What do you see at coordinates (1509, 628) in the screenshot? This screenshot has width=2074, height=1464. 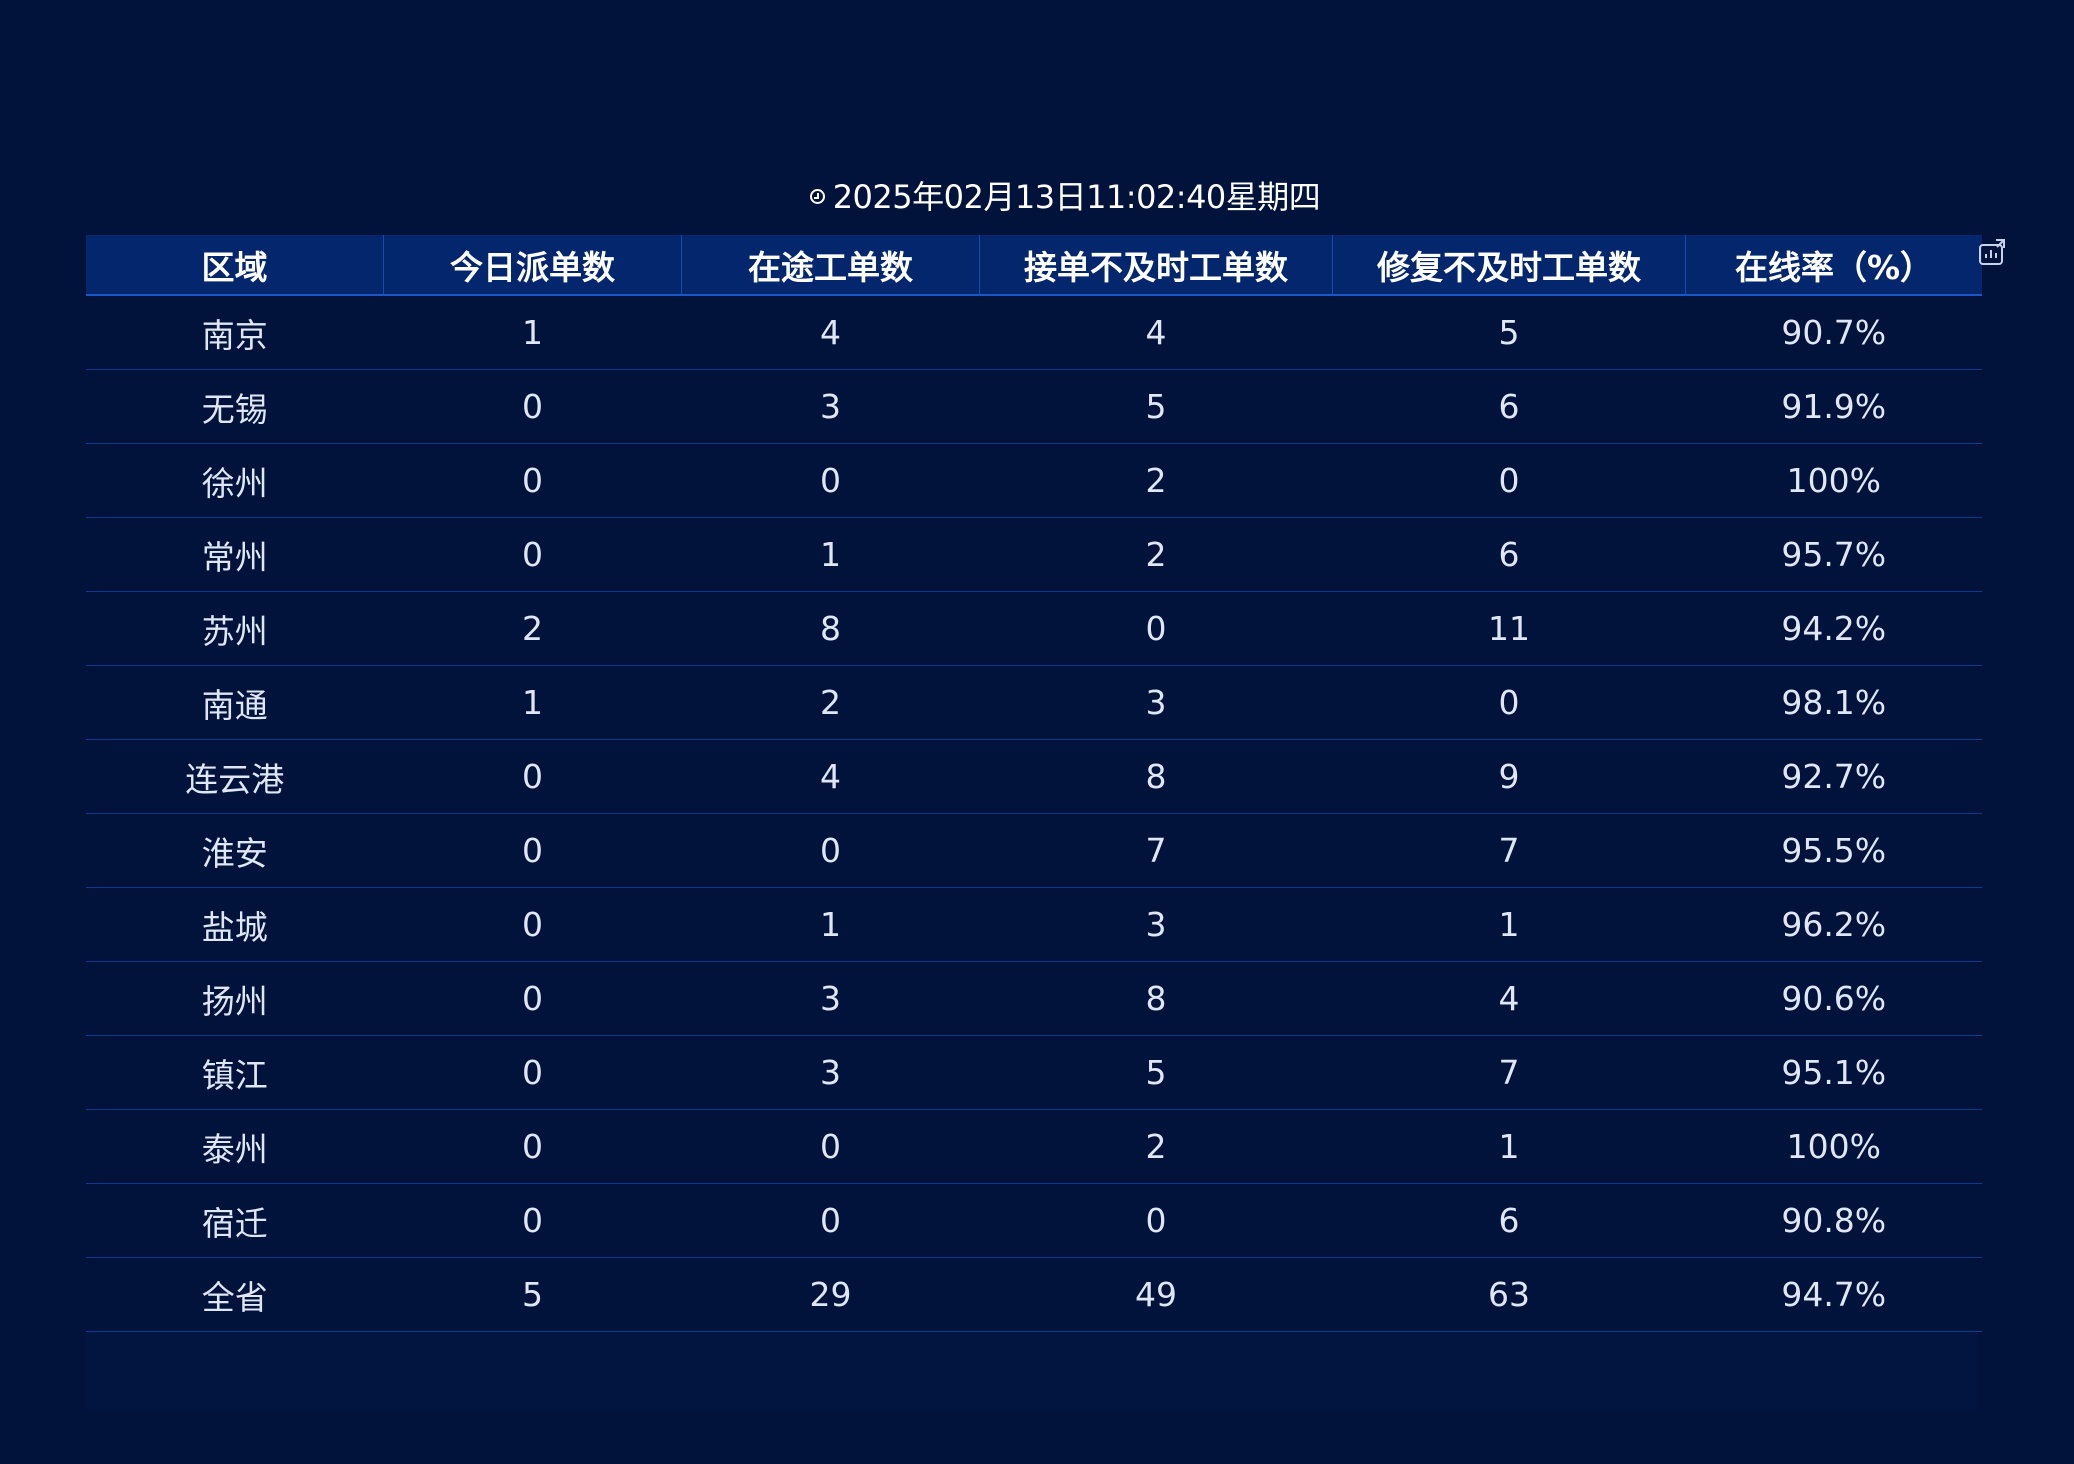 I see `cell-late-repair: 11` at bounding box center [1509, 628].